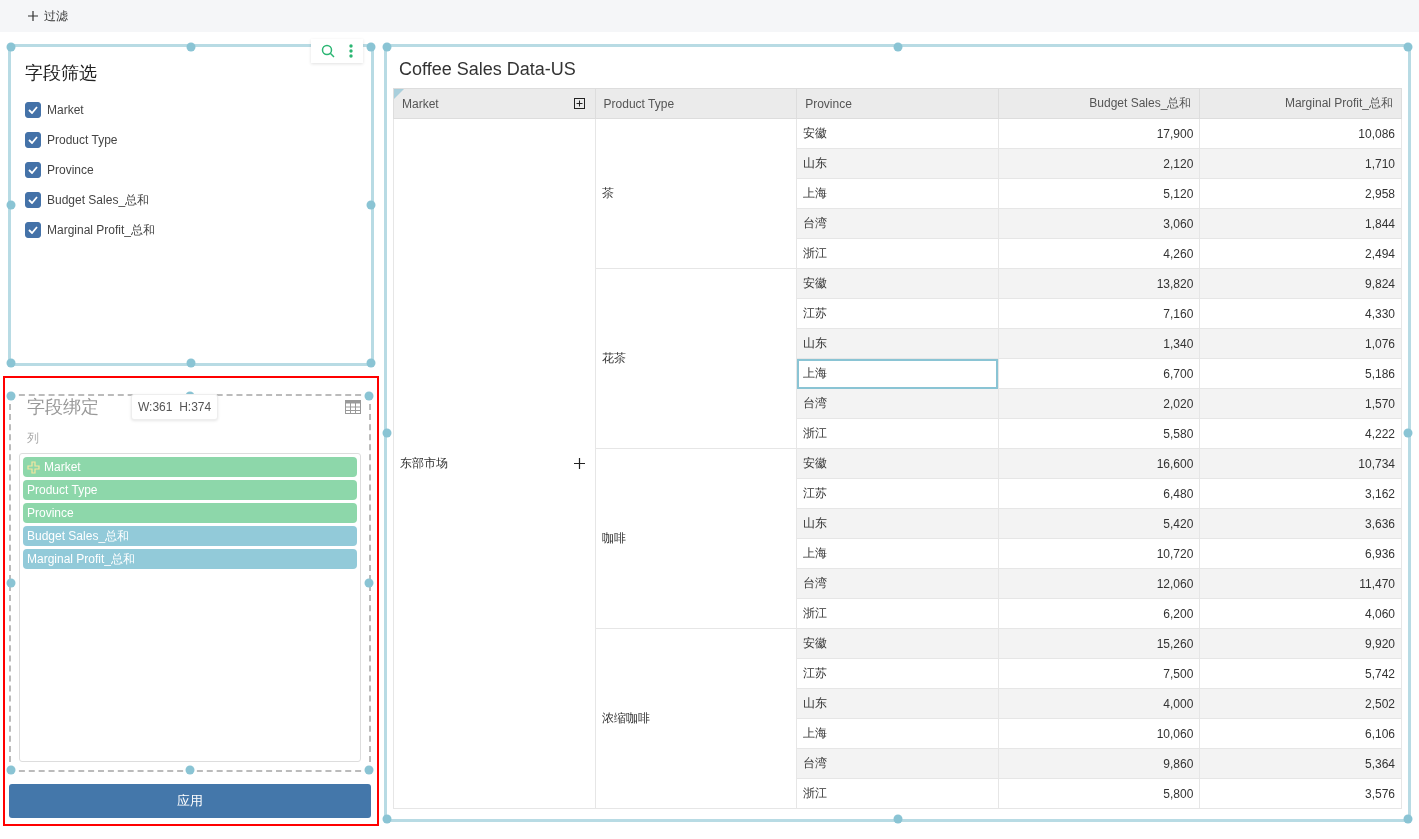 The image size is (1419, 839). Describe the element at coordinates (1300, 103) in the screenshot. I see `column-header: Marginal Profit_总和` at that location.